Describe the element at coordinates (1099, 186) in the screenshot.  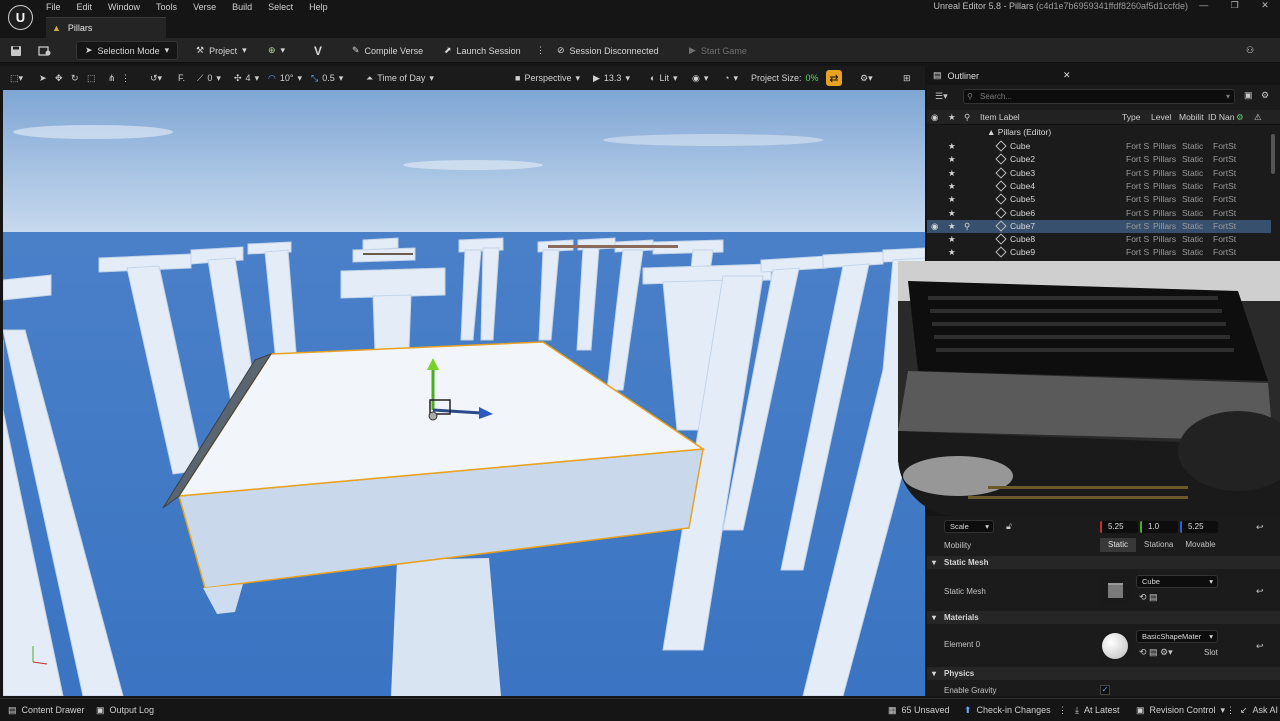
I see `outliner-row: ★ Cube4 Fort S Pillars Static FortSt` at that location.